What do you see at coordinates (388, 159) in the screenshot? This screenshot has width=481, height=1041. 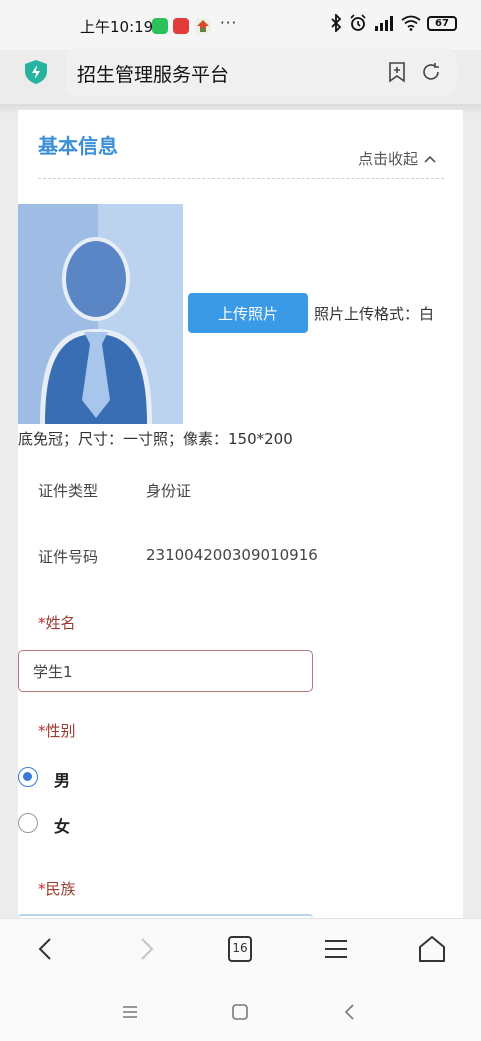 I see `collapse-label: 点击收起` at bounding box center [388, 159].